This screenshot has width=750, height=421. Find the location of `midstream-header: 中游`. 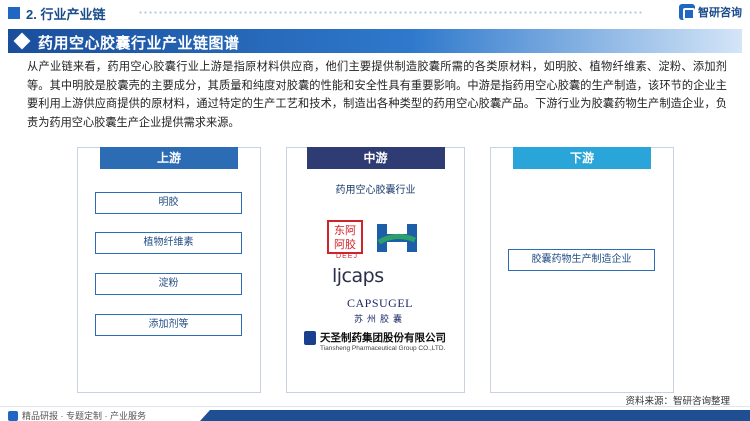

midstream-header: 中游 is located at coordinates (375, 158).